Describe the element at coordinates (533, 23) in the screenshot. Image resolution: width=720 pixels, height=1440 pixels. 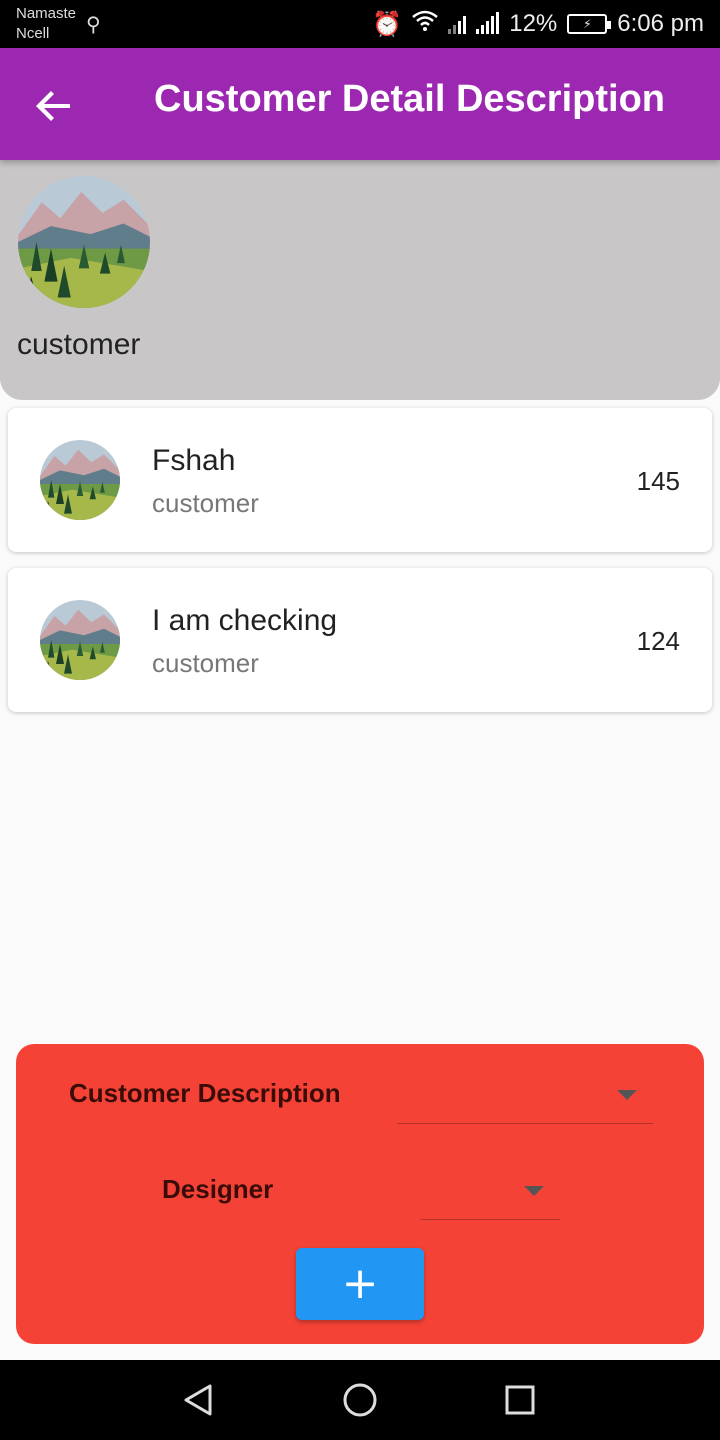
I see `battery-percent: 12%` at that location.